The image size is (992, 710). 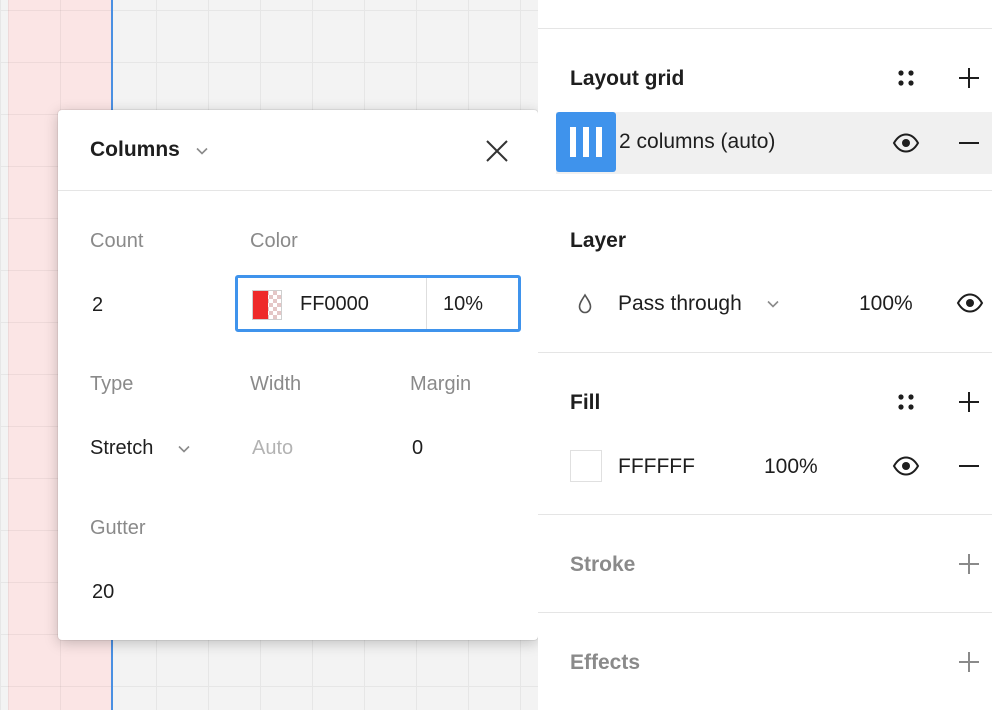 I want to click on columns-grid-icon, so click(x=586, y=142).